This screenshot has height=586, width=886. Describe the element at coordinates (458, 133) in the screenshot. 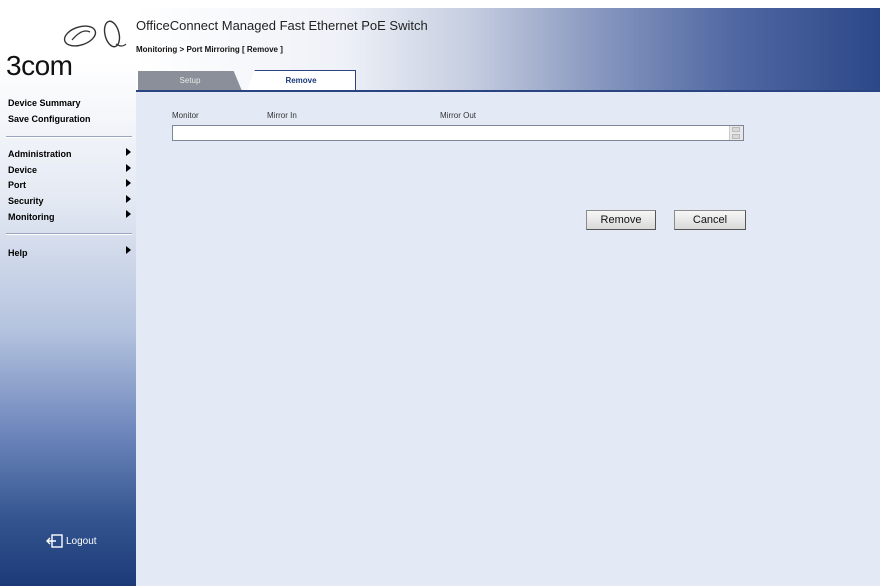

I see `mirror-session-listbox` at that location.